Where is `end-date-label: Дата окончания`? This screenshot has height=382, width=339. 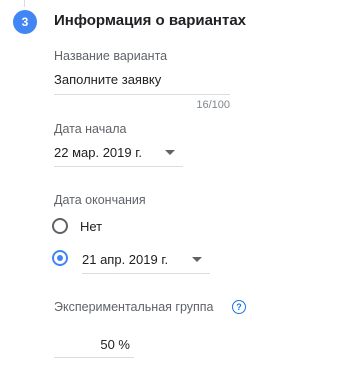 end-date-label: Дата окончания is located at coordinates (100, 200).